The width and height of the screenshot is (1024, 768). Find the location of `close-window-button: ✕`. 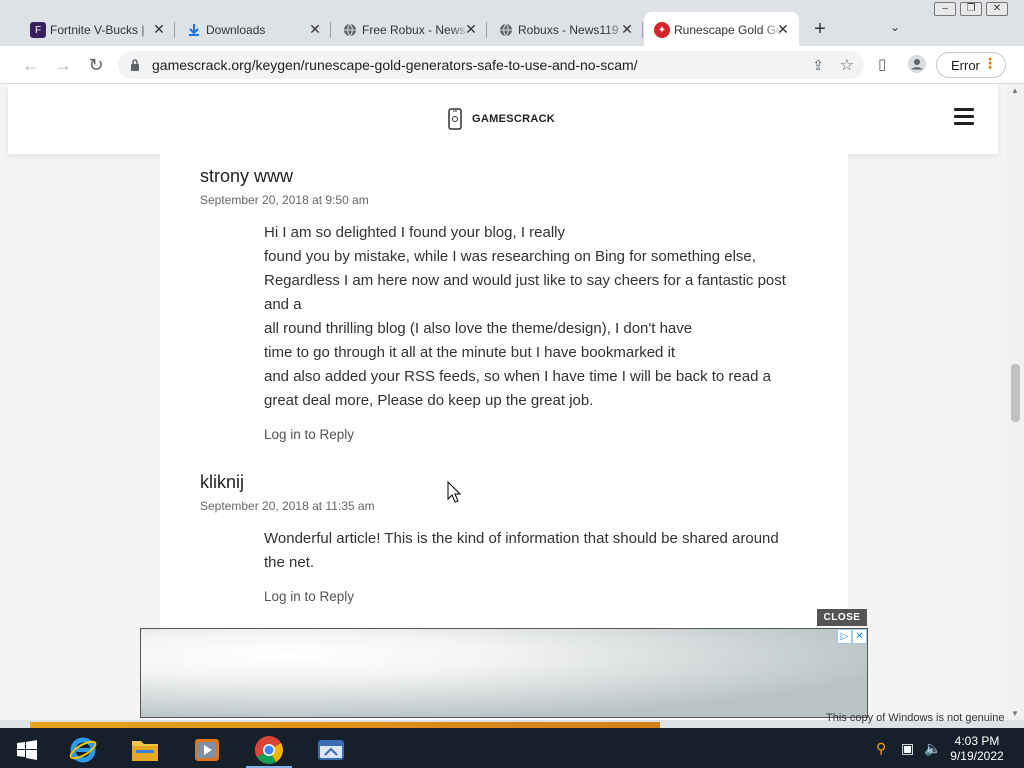

close-window-button: ✕ is located at coordinates (997, 9).